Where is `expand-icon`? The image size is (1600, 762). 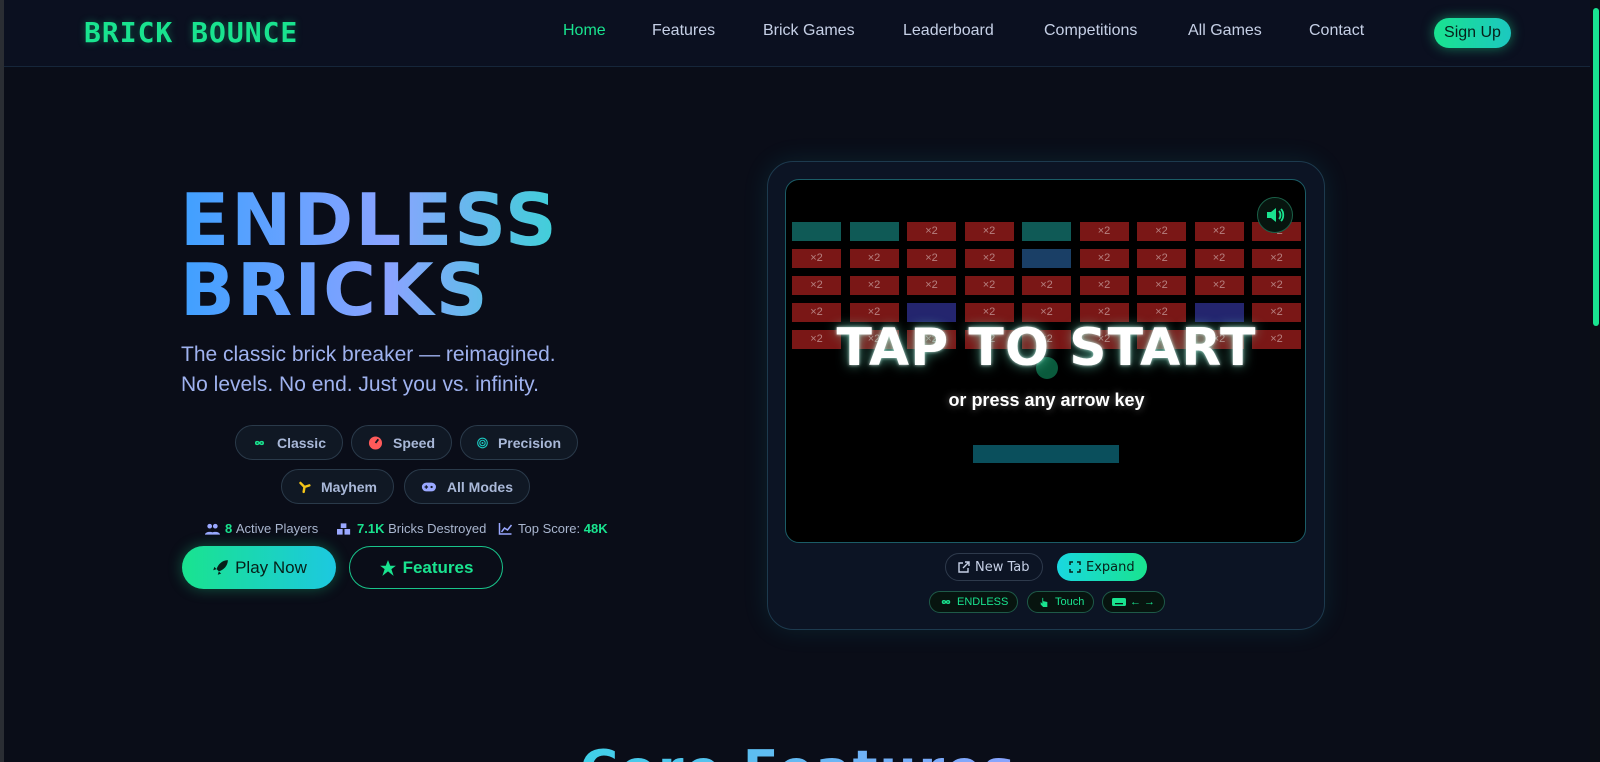 expand-icon is located at coordinates (1075, 567).